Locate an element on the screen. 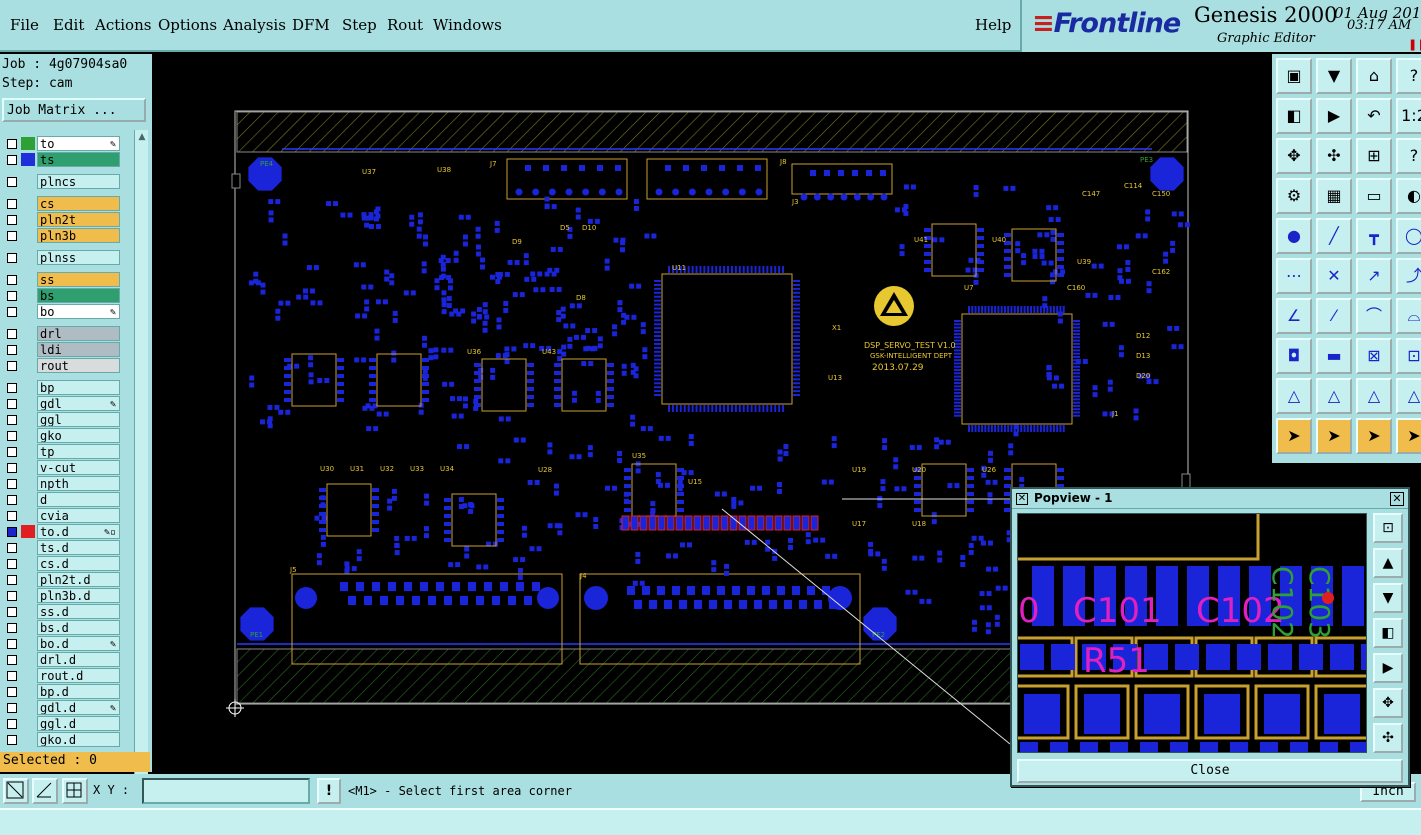 The height and width of the screenshot is (835, 1421). triangle-2-icon: △ is located at coordinates (1334, 396).